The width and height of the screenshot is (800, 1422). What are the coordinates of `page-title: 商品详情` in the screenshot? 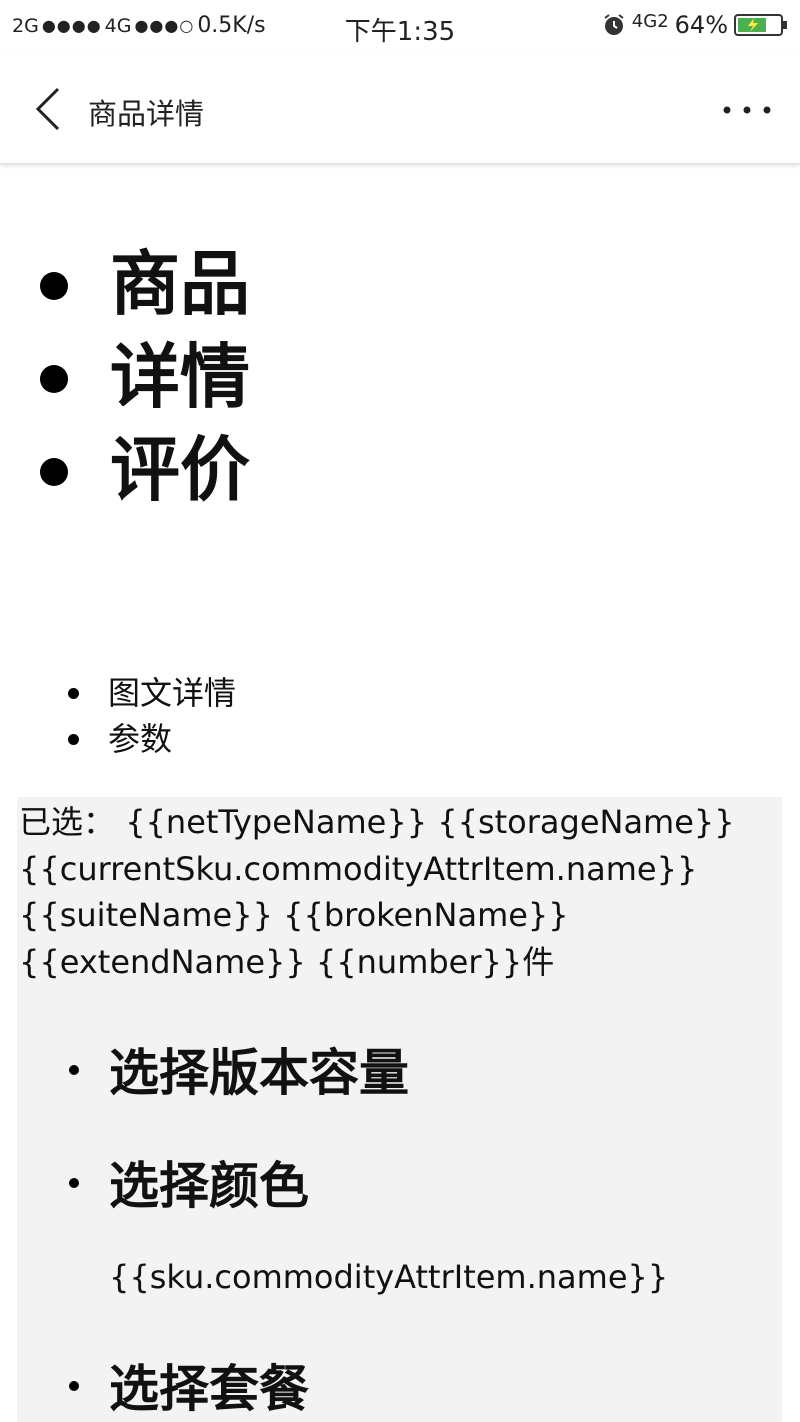 It's located at (146, 114).